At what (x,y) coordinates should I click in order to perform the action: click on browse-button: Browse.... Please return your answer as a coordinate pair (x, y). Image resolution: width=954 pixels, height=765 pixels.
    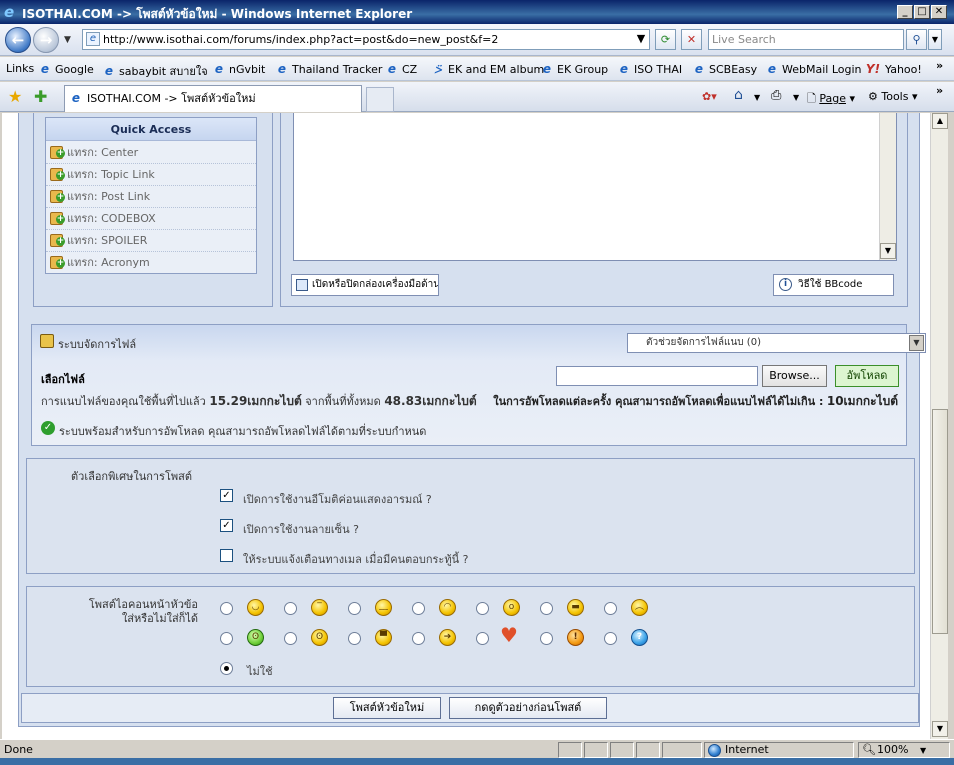
    Looking at the image, I should click on (794, 376).